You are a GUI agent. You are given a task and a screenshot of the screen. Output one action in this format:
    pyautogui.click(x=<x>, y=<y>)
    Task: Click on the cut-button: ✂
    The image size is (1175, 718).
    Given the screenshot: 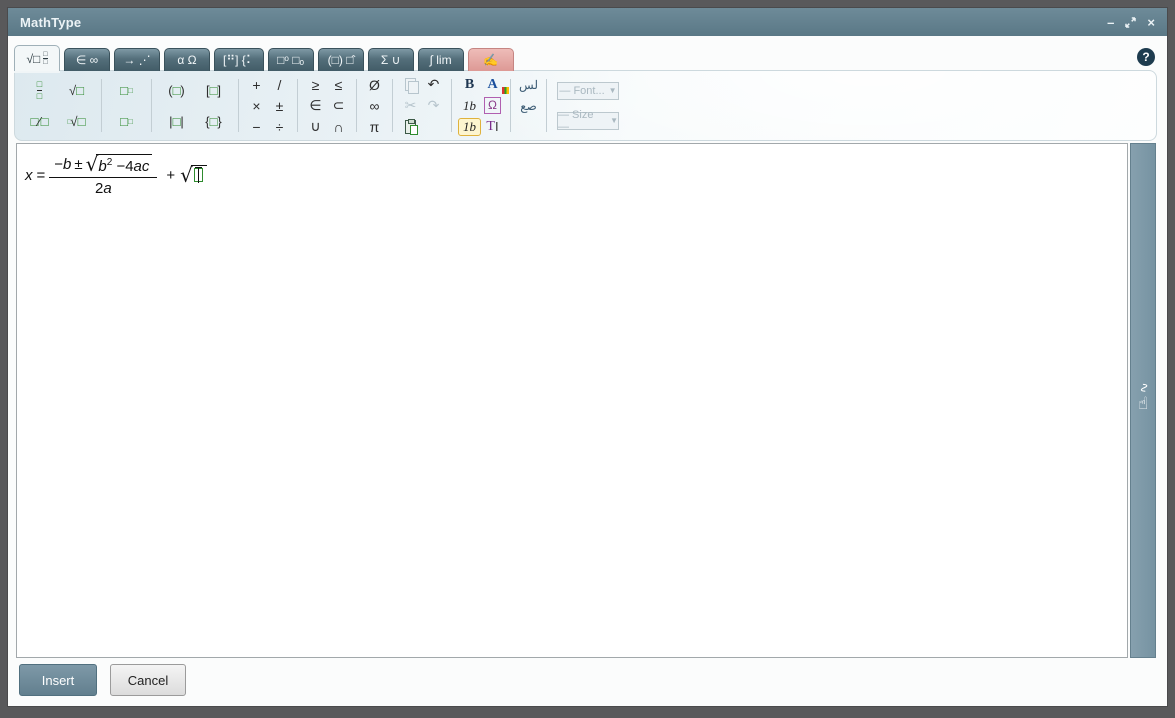 What is the action you would take?
    pyautogui.click(x=410, y=105)
    